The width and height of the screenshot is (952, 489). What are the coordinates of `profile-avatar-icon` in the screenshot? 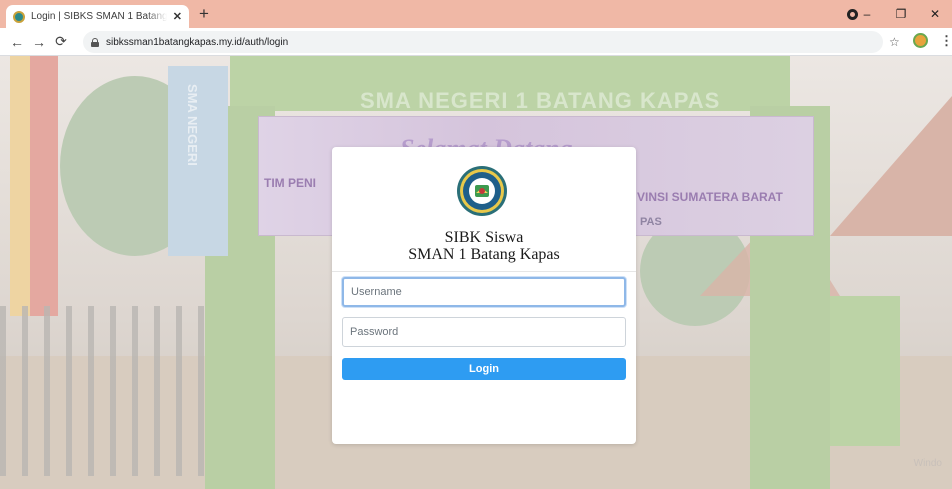 It's located at (920, 40).